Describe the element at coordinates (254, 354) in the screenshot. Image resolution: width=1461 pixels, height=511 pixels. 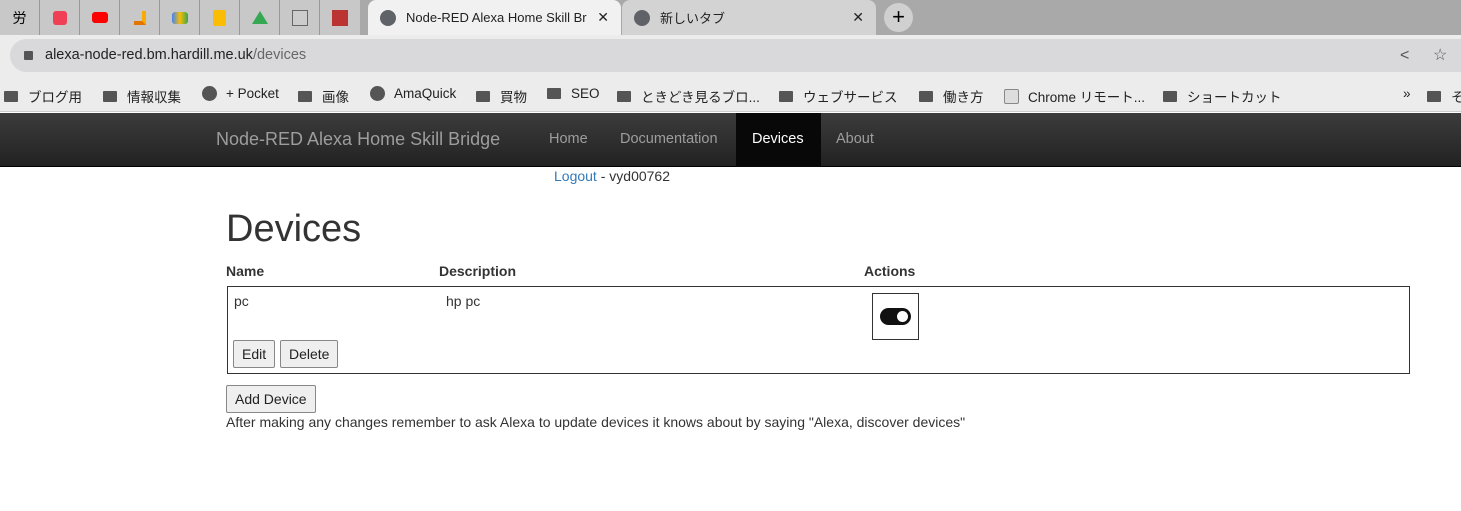
I see `edit-button: Edit` at that location.